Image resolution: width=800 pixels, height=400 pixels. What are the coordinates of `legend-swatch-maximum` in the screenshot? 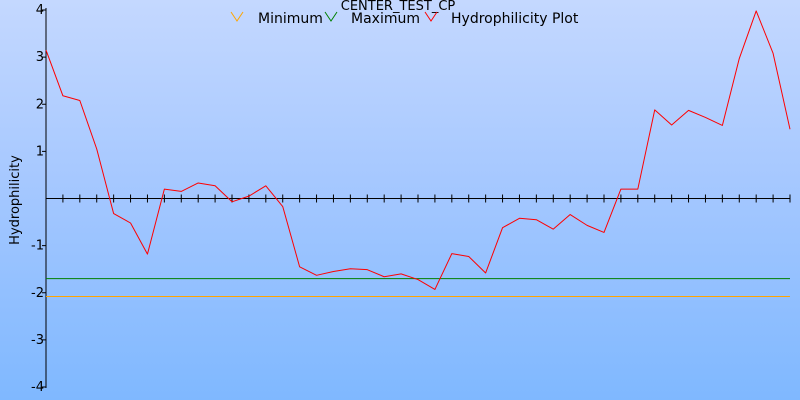 It's located at (331, 16).